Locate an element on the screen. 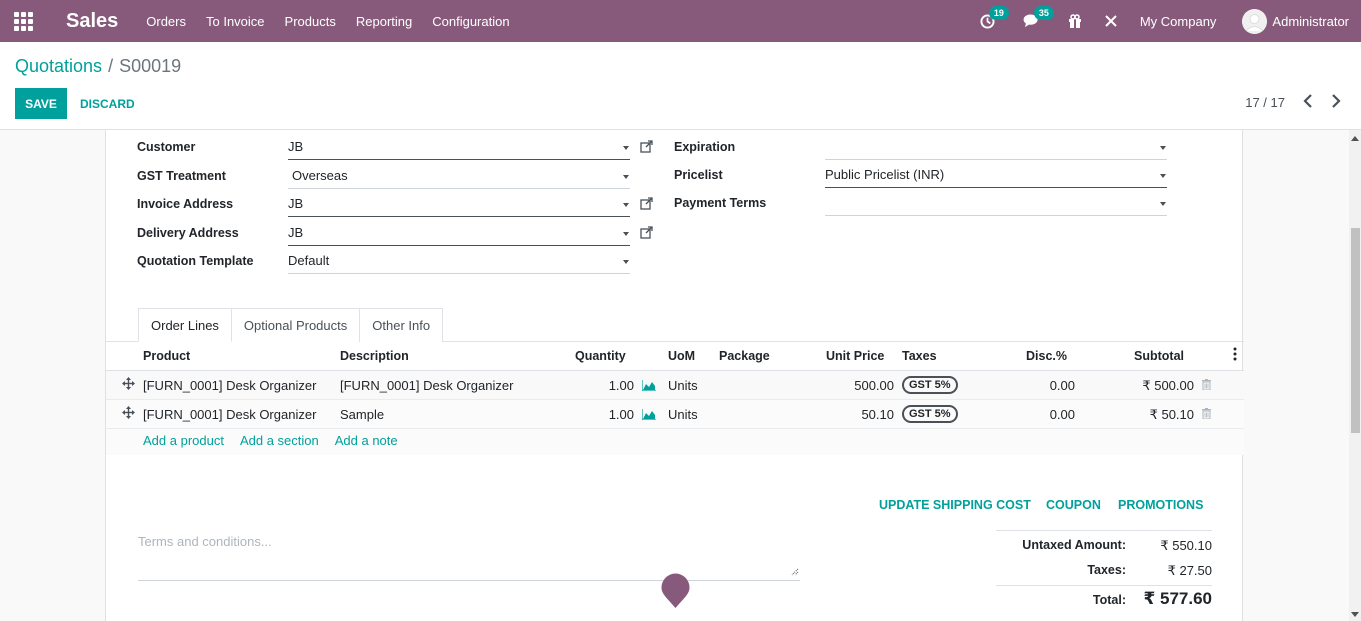  menu-configuration: Configuration is located at coordinates (470, 21).